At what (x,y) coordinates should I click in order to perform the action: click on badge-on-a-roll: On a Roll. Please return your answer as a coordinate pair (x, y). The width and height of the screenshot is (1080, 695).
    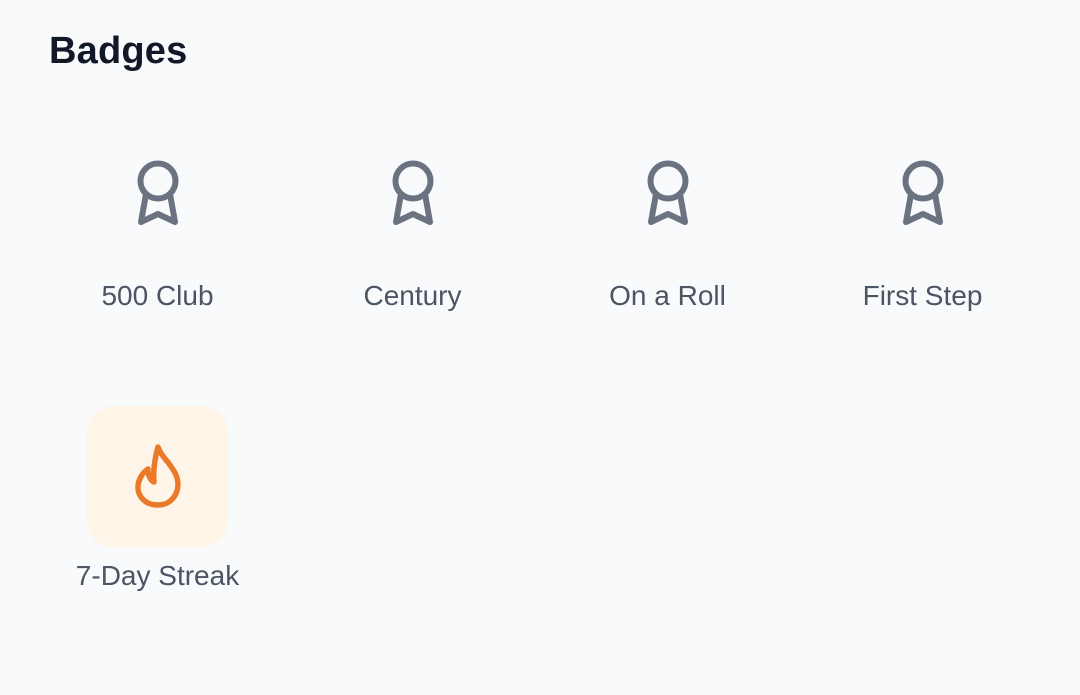
    Looking at the image, I should click on (667, 264).